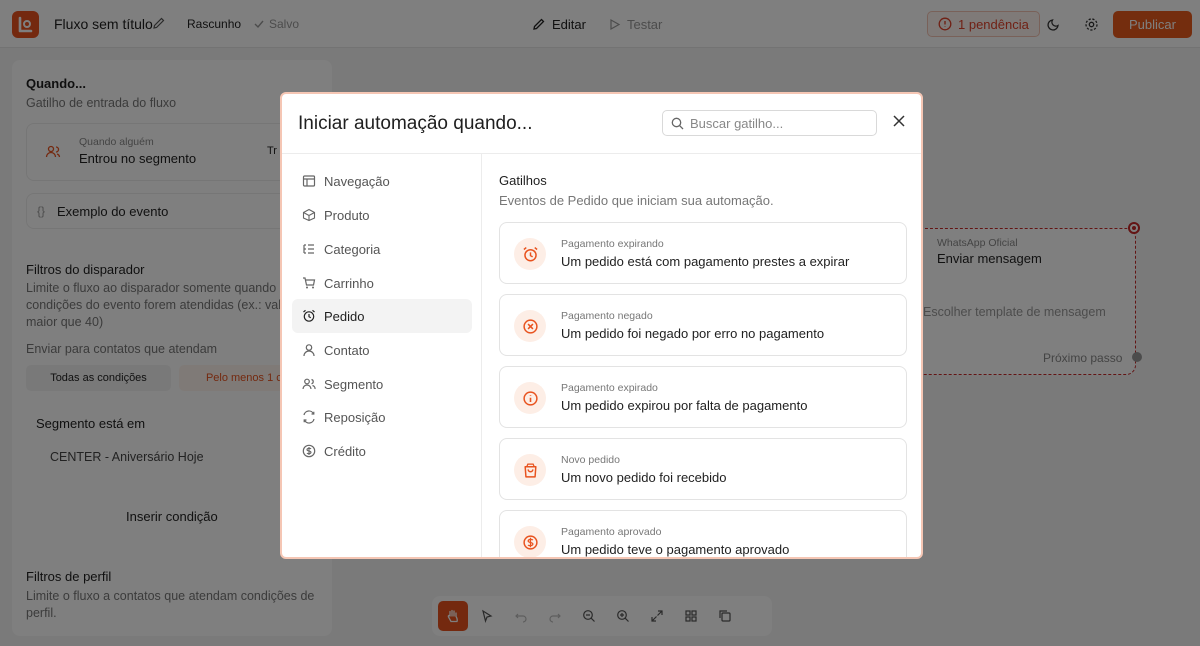 The height and width of the screenshot is (646, 1200). Describe the element at coordinates (612, 244) in the screenshot. I see `trigger-label: Pagamento expirando` at that location.